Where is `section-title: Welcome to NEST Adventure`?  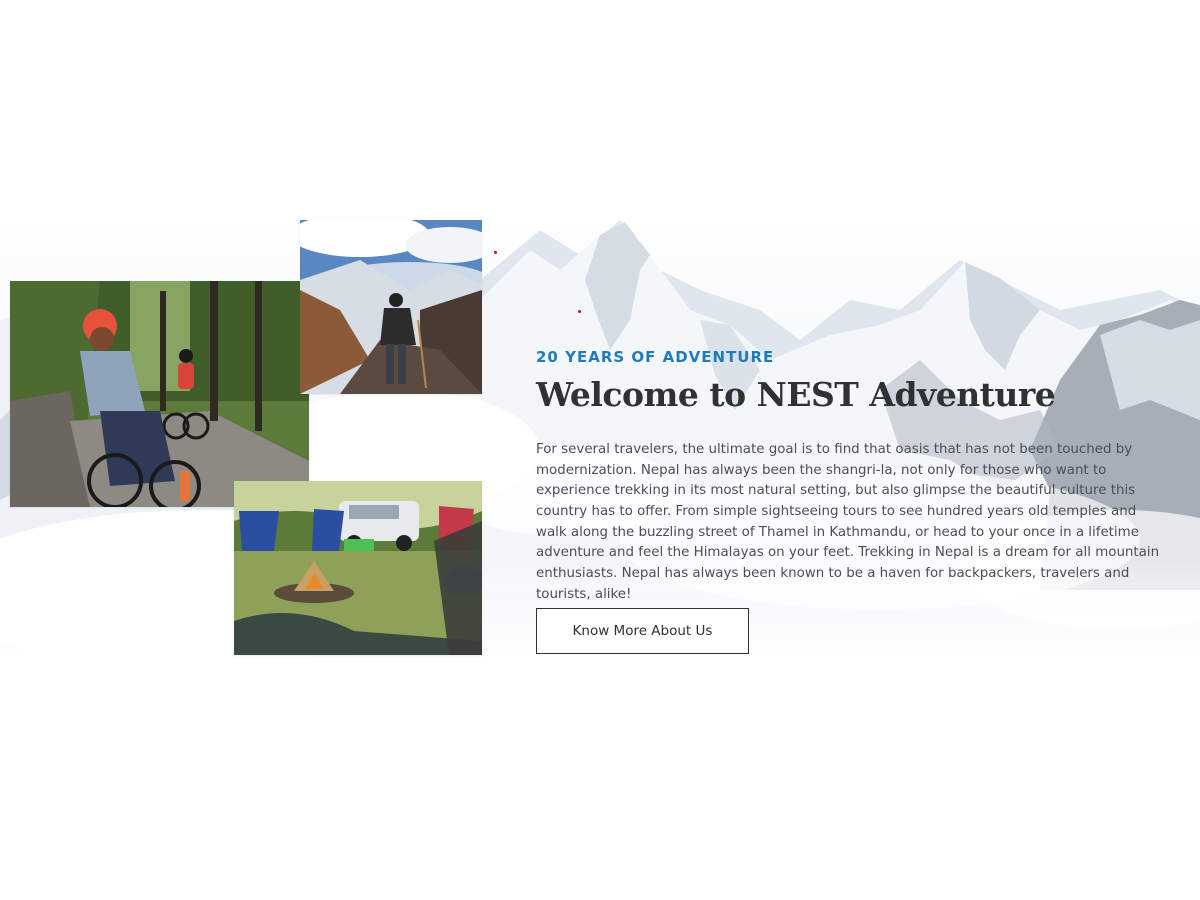
section-title: Welcome to NEST Adventure is located at coordinates (796, 394).